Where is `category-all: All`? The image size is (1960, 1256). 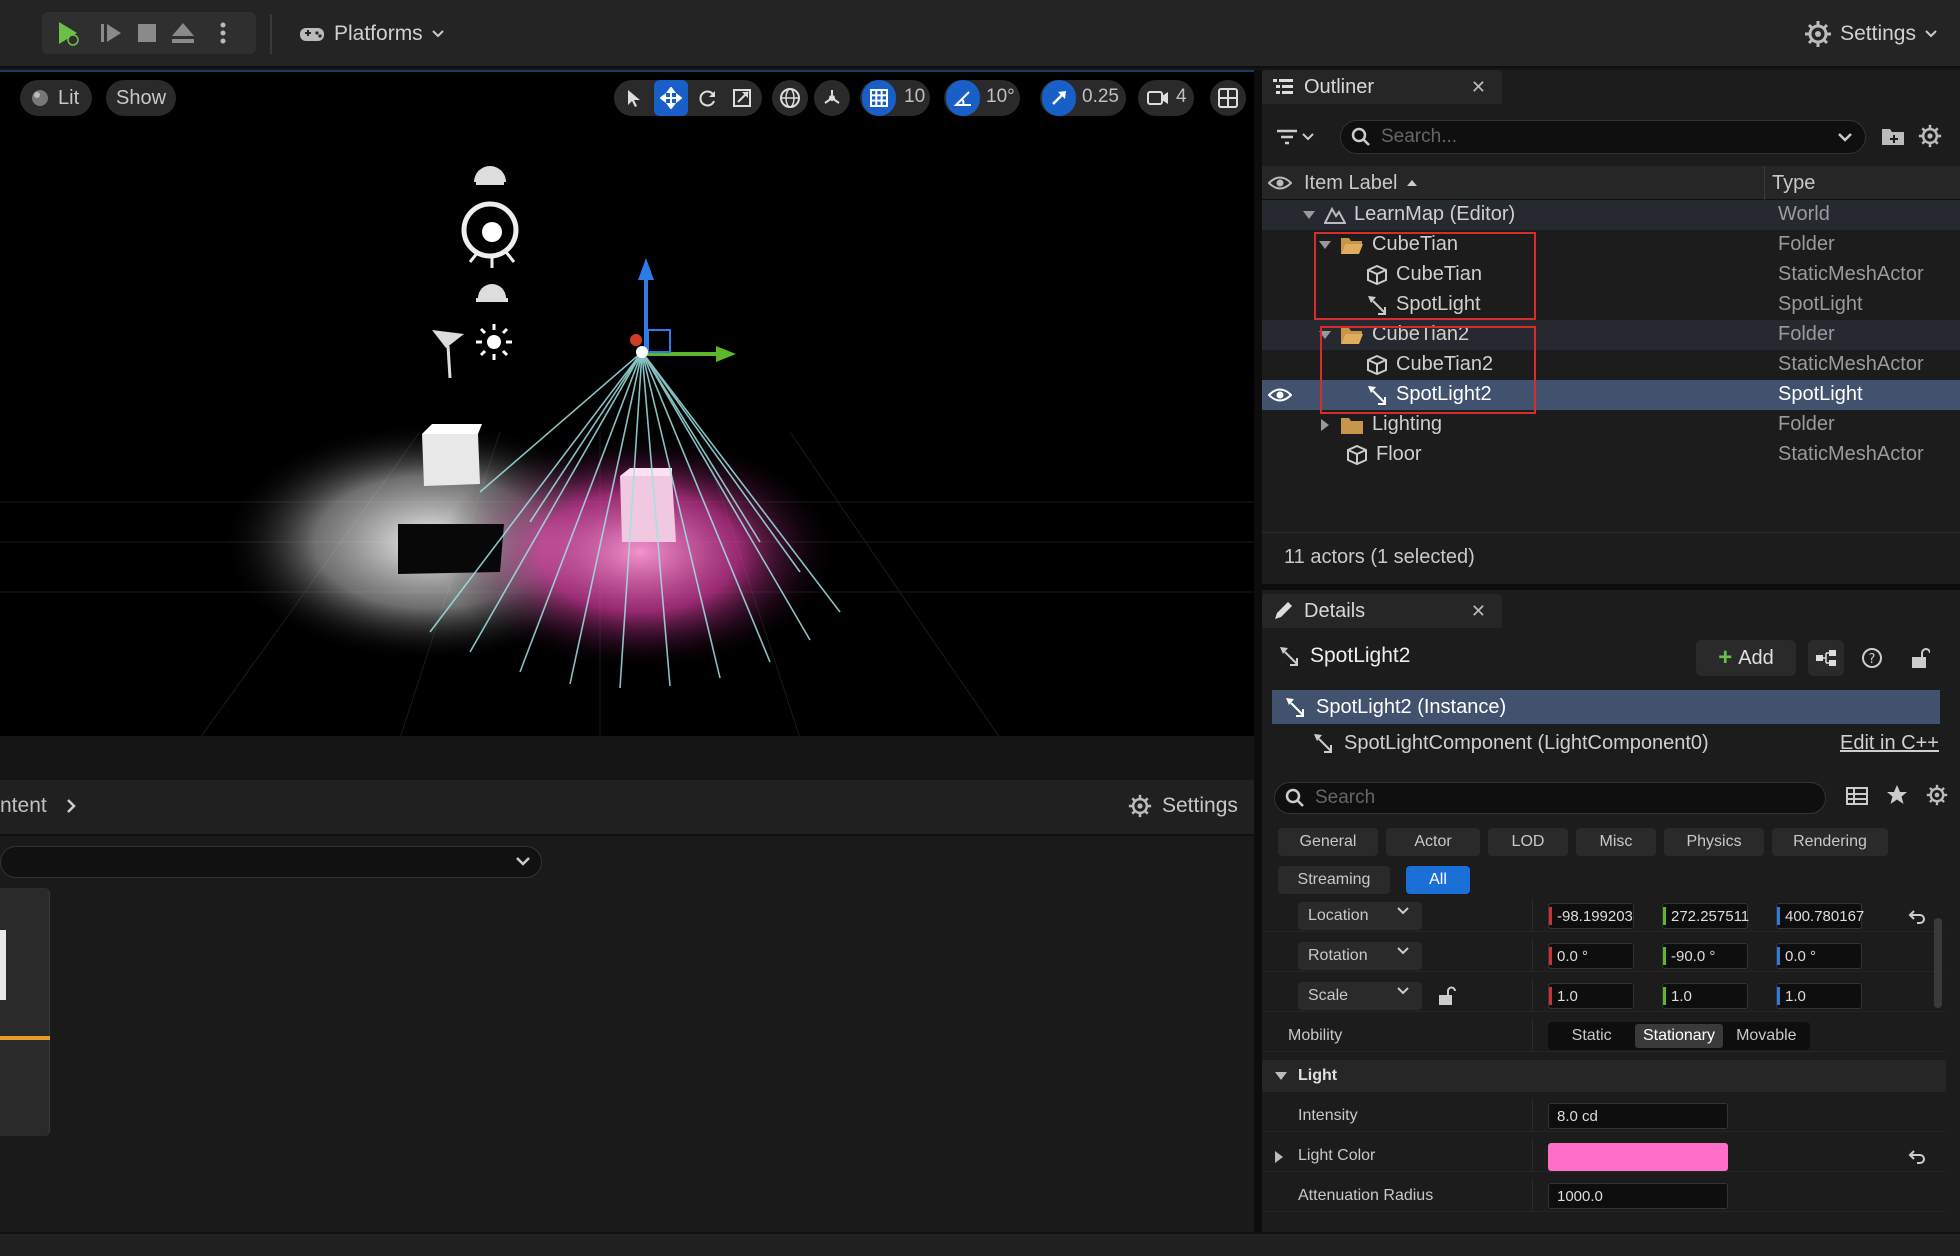
category-all: All is located at coordinates (1438, 880).